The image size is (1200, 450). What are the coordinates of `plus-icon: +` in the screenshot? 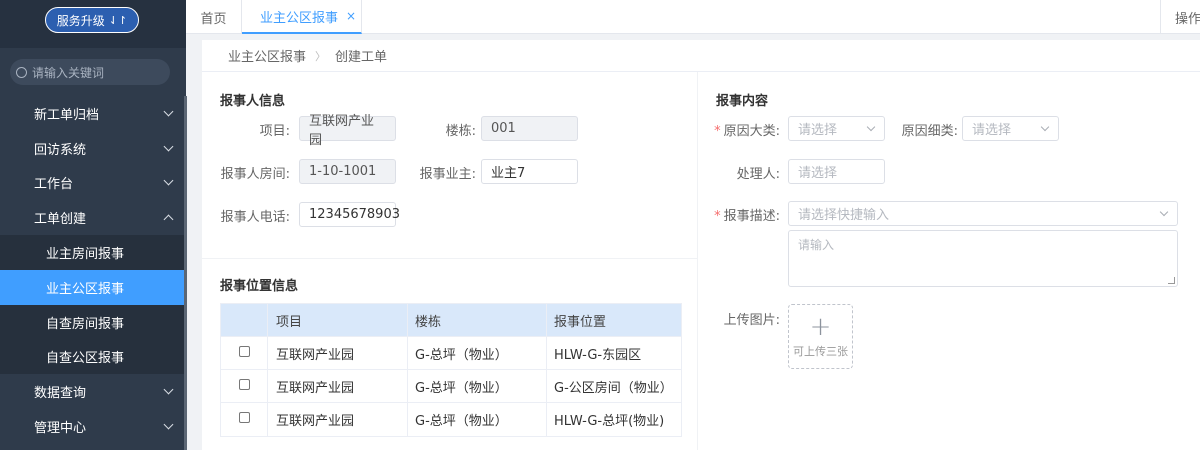 It's located at (820, 326).